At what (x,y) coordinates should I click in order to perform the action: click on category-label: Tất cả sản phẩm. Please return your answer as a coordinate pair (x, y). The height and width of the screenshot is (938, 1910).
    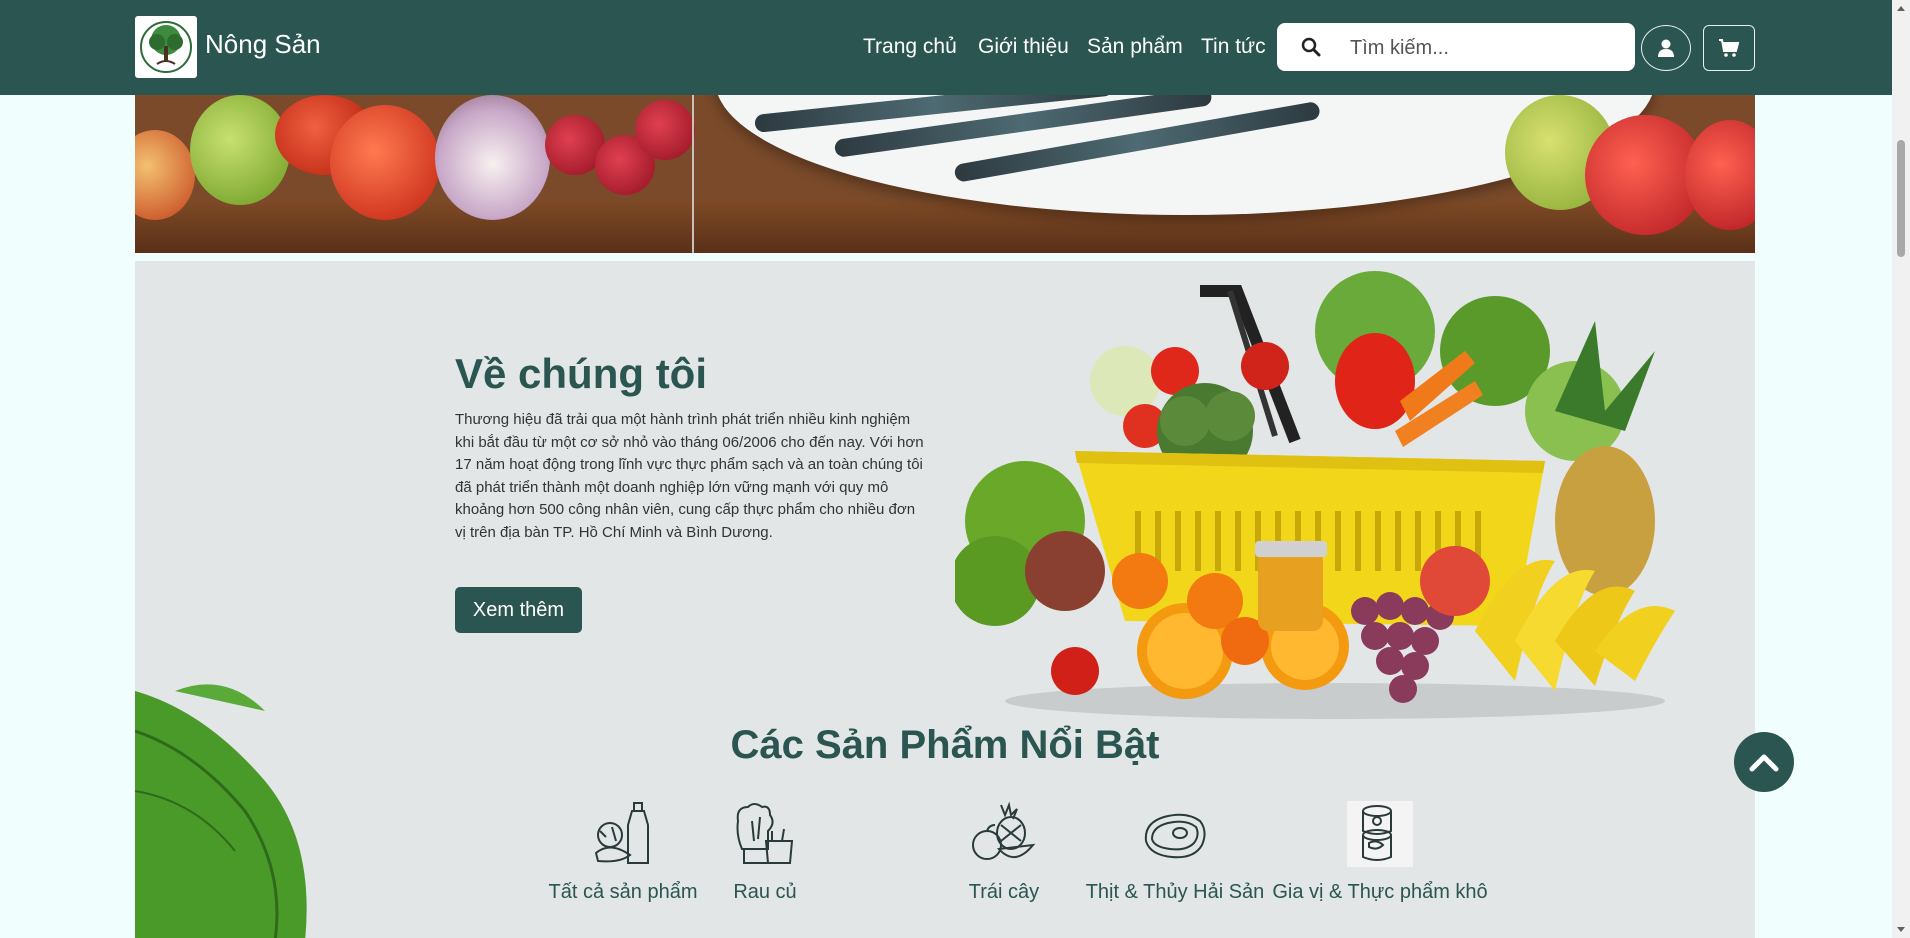
    Looking at the image, I should click on (623, 892).